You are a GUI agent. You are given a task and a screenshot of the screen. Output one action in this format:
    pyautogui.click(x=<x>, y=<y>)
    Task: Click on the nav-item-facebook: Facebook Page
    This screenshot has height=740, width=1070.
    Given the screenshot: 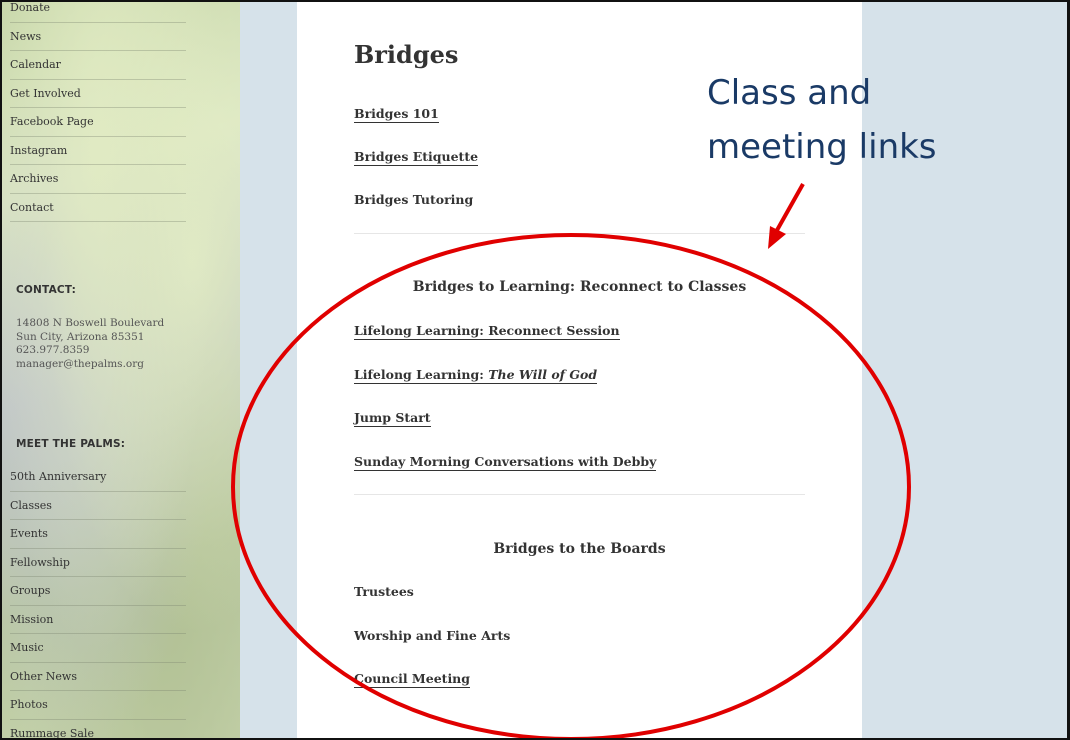 What is the action you would take?
    pyautogui.click(x=98, y=122)
    